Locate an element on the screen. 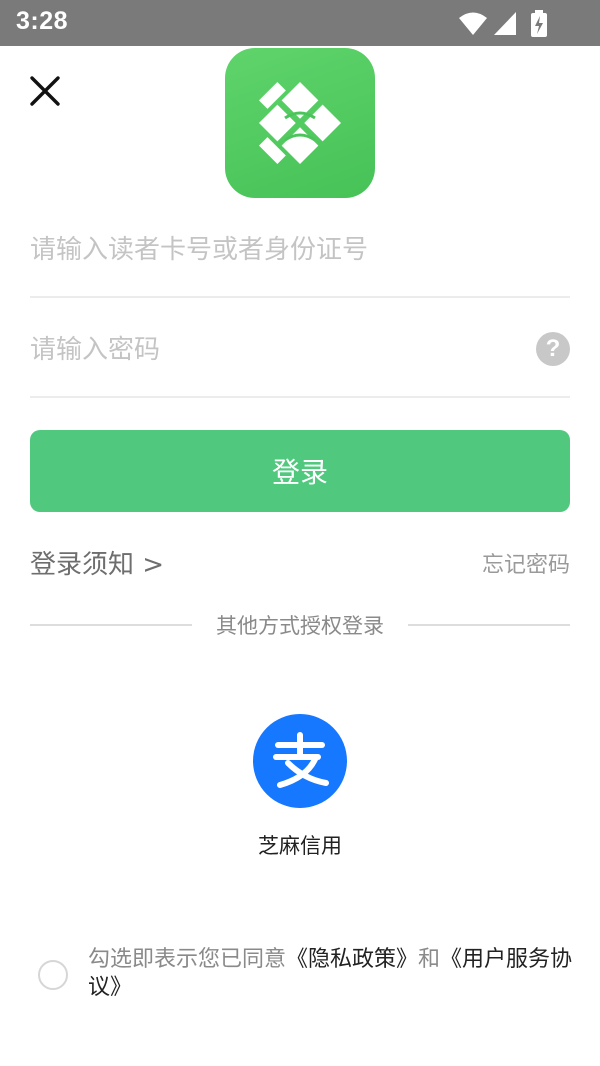 This screenshot has height=1066, width=600. library-app-logo-icon is located at coordinates (300, 123).